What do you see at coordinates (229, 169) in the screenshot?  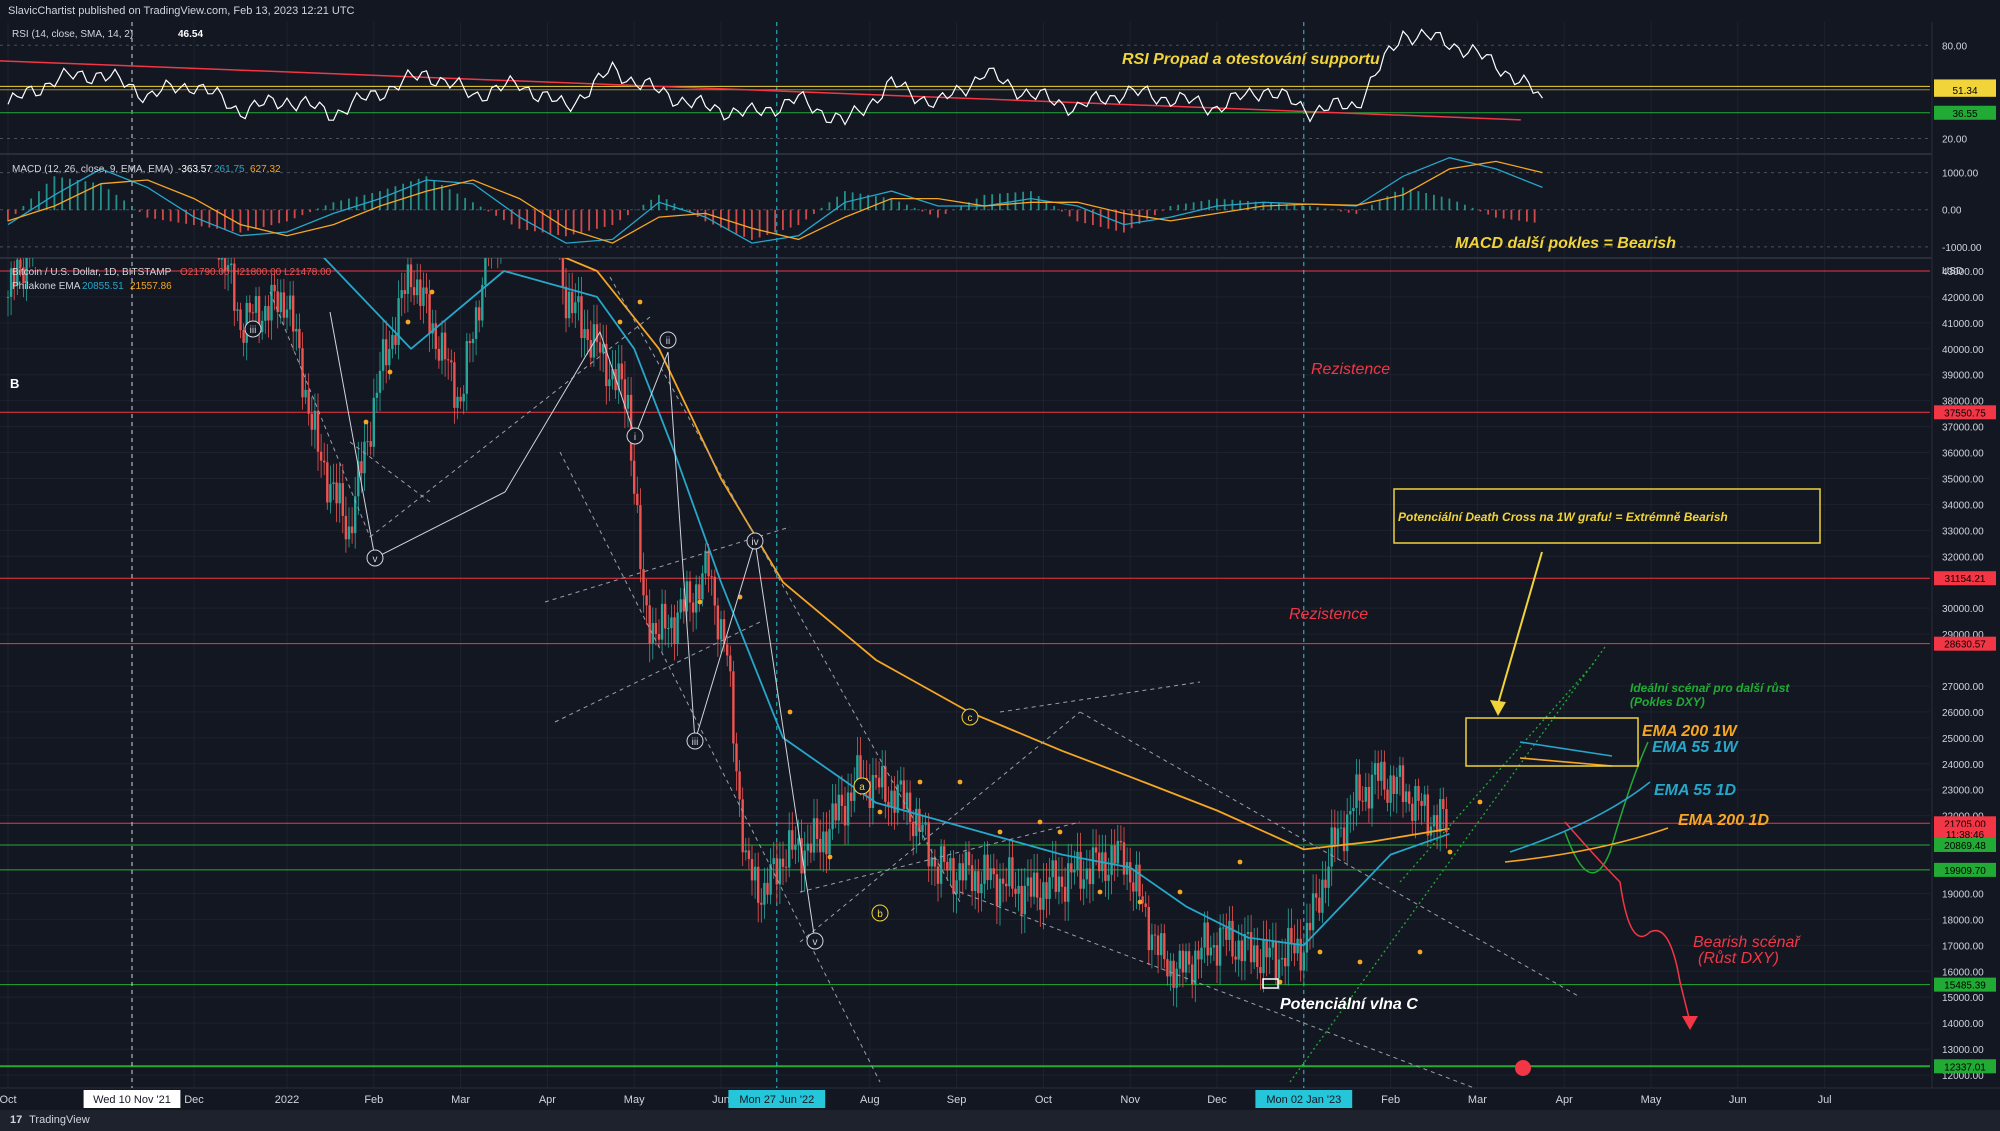 I see `macd-legend-value-2: 261.75` at bounding box center [229, 169].